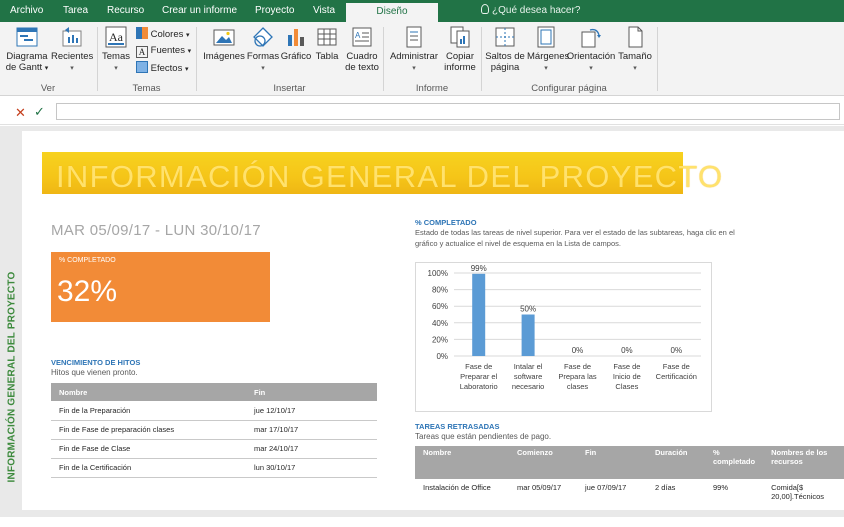  I want to click on page-size-icon, so click(635, 37).